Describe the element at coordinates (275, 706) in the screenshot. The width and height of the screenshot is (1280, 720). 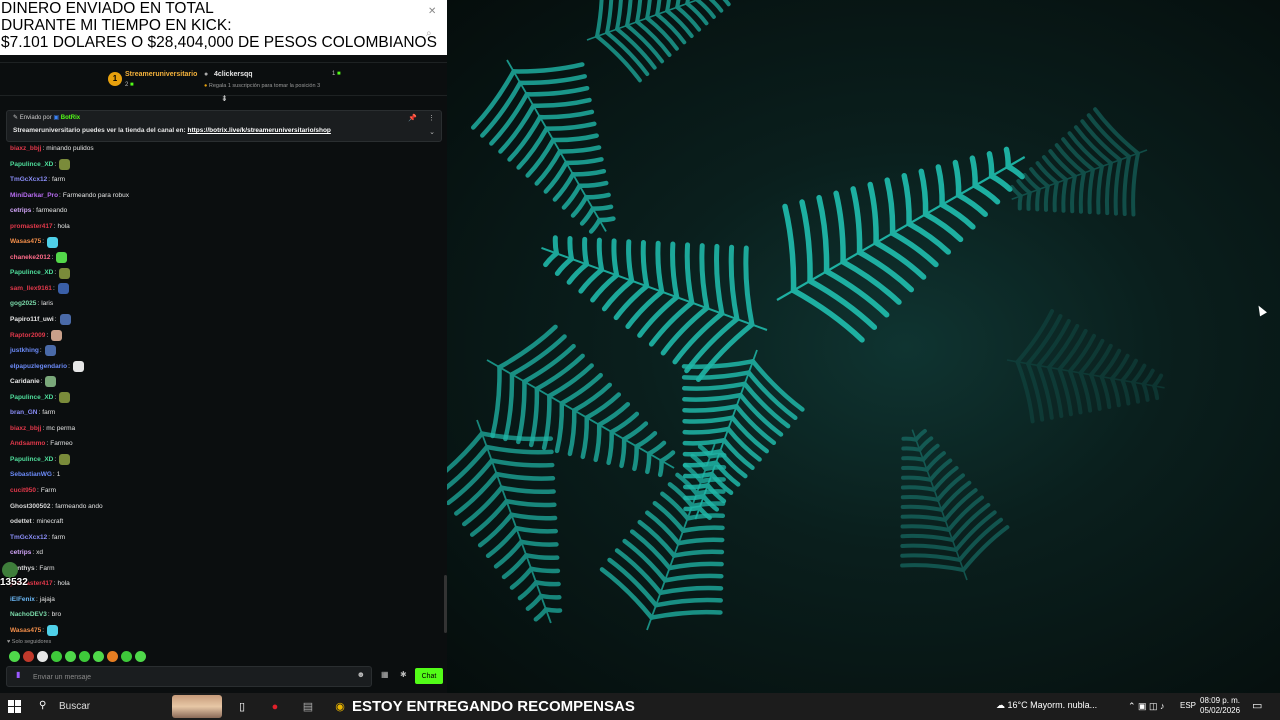
I see `opera-icon: ●` at that location.